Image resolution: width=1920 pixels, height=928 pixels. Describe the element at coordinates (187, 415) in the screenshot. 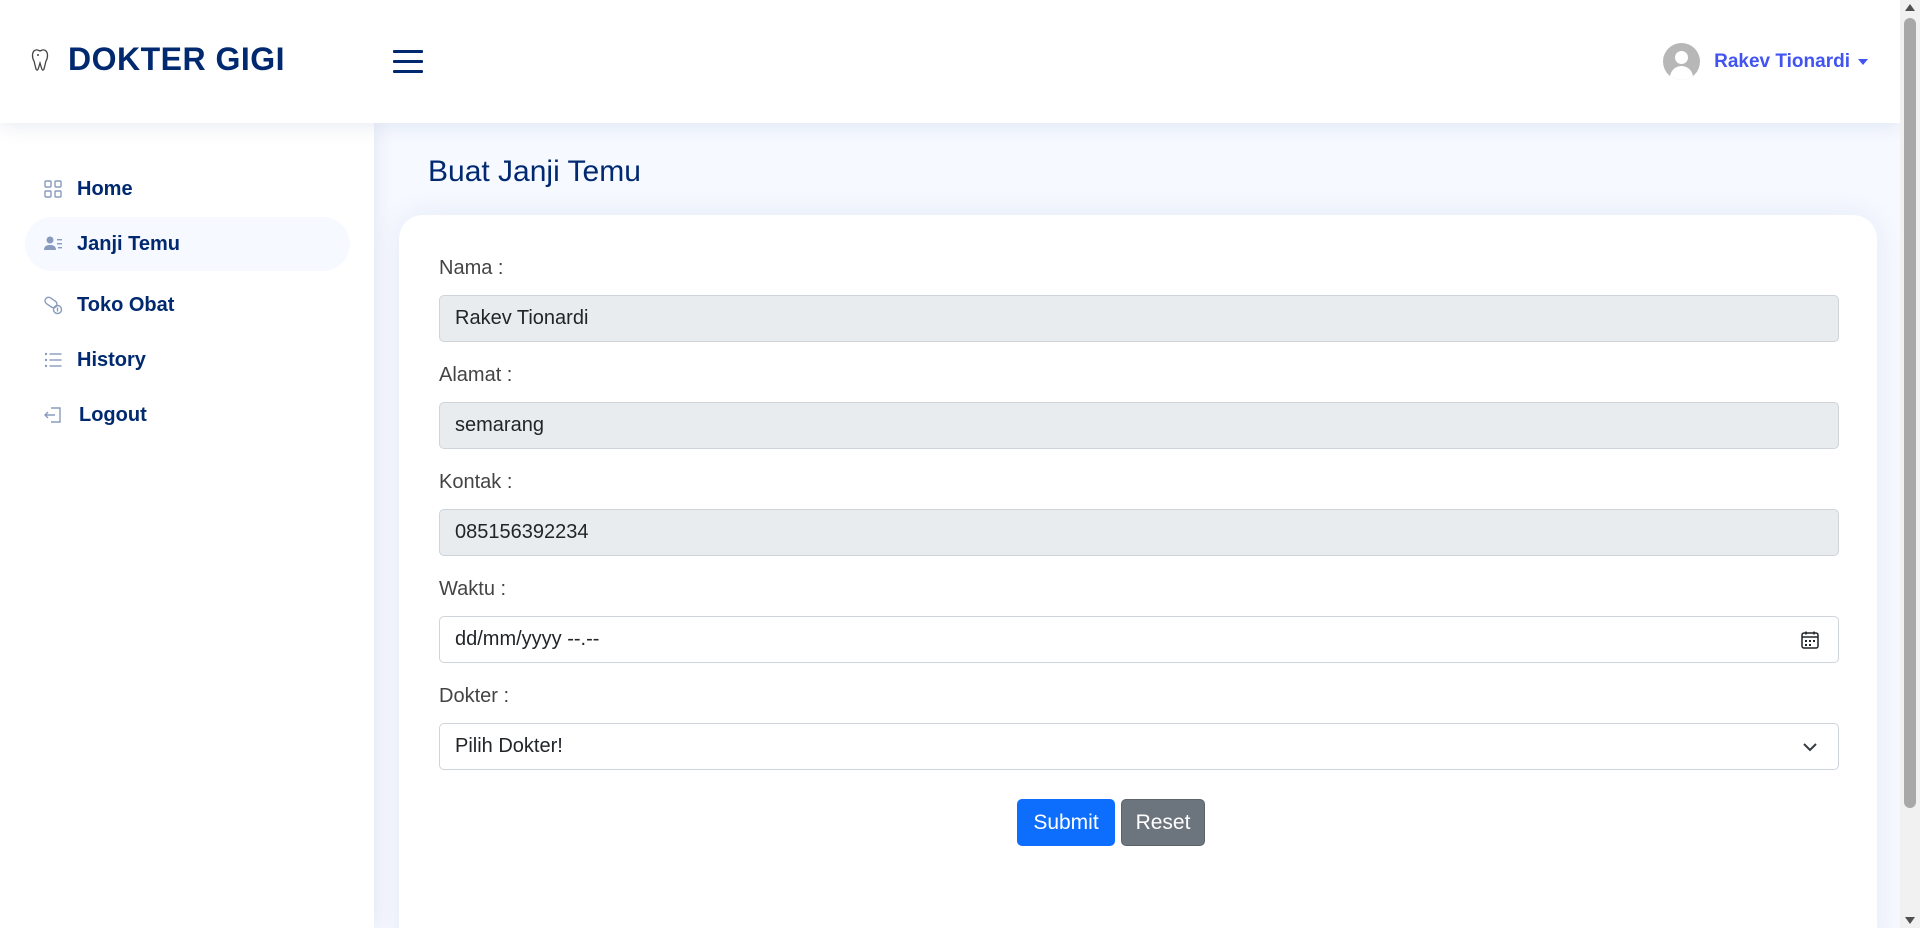

I see `sidebar-item-logout: Logout` at that location.